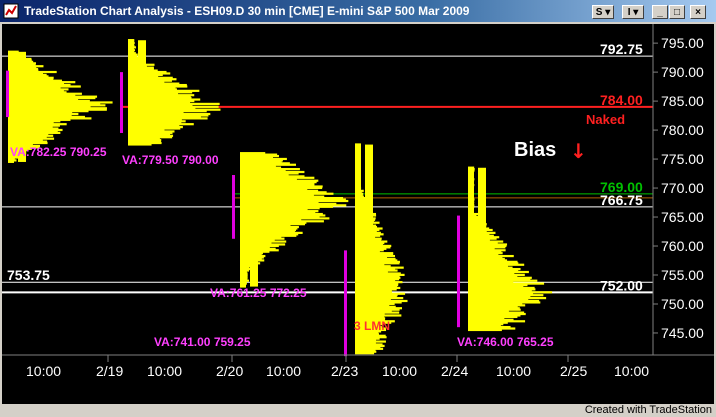 This screenshot has width=716, height=417. I want to click on maximize-button: □, so click(677, 12).